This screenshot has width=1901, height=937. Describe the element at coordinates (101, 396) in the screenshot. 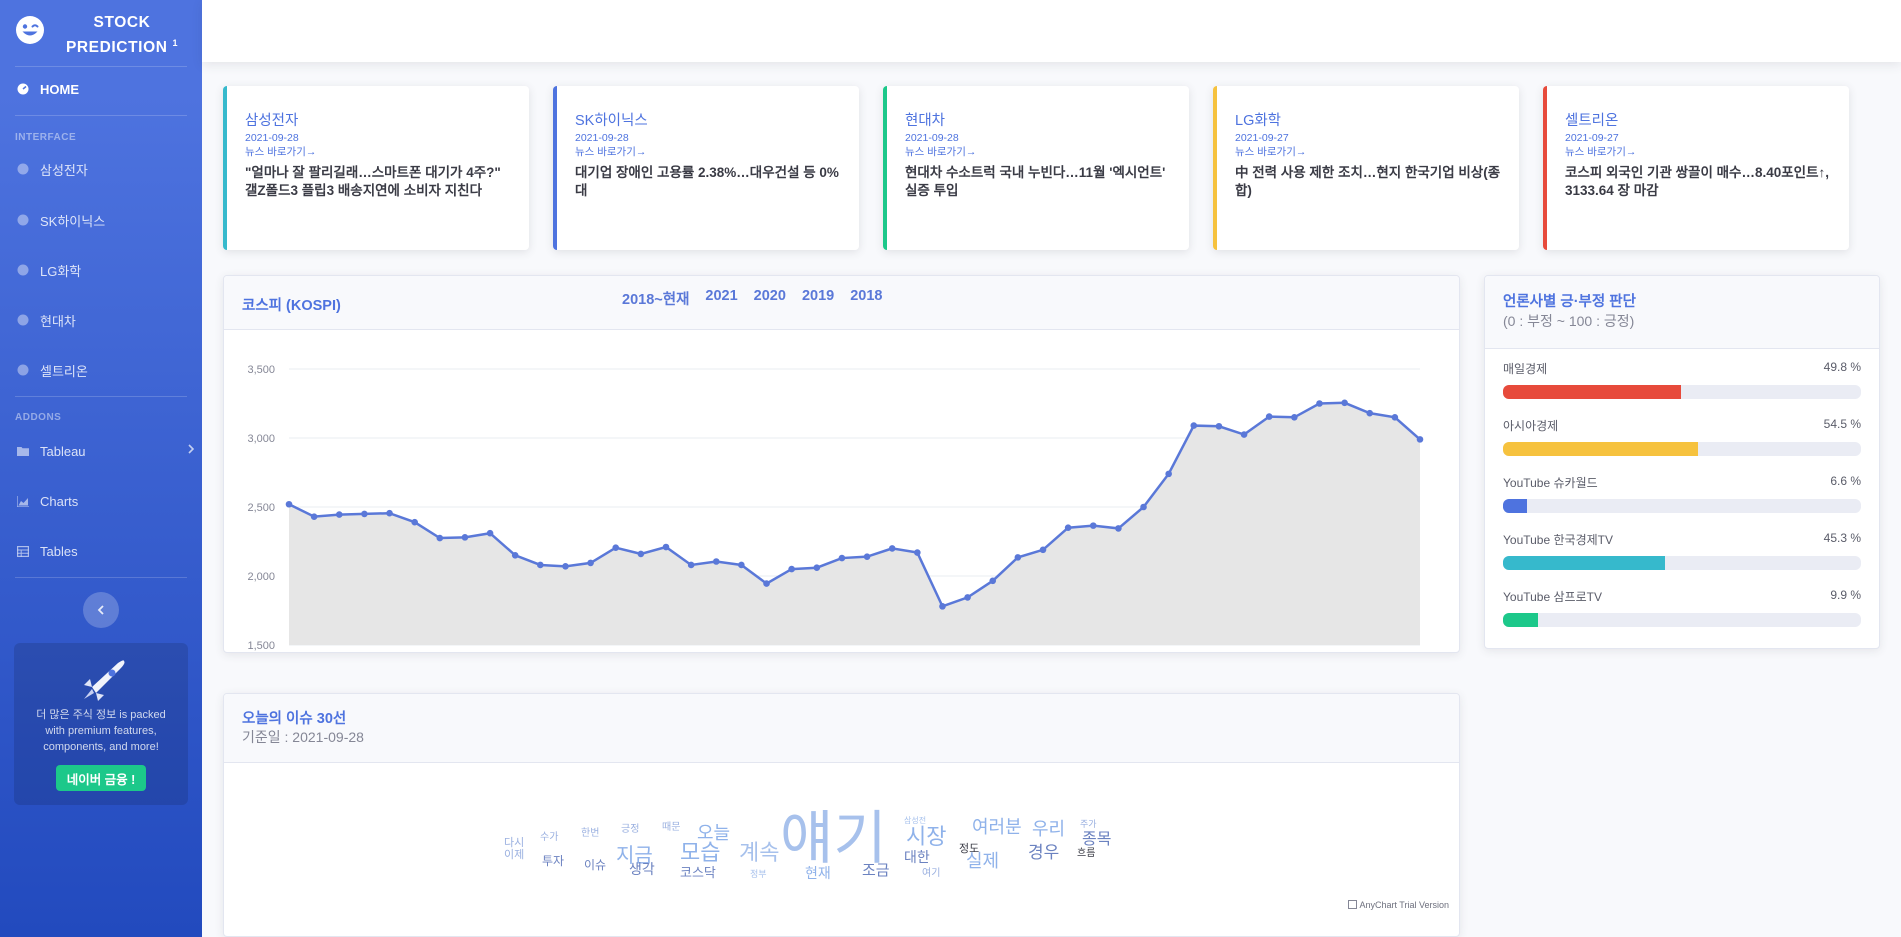

I see `sidebar-divider` at that location.